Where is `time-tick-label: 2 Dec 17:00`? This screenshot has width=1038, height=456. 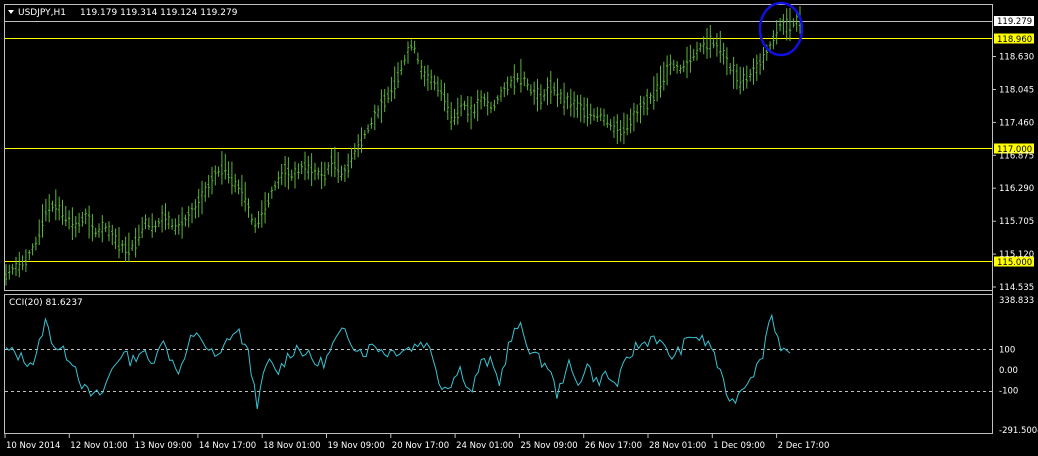 time-tick-label: 2 Dec 17:00 is located at coordinates (804, 446).